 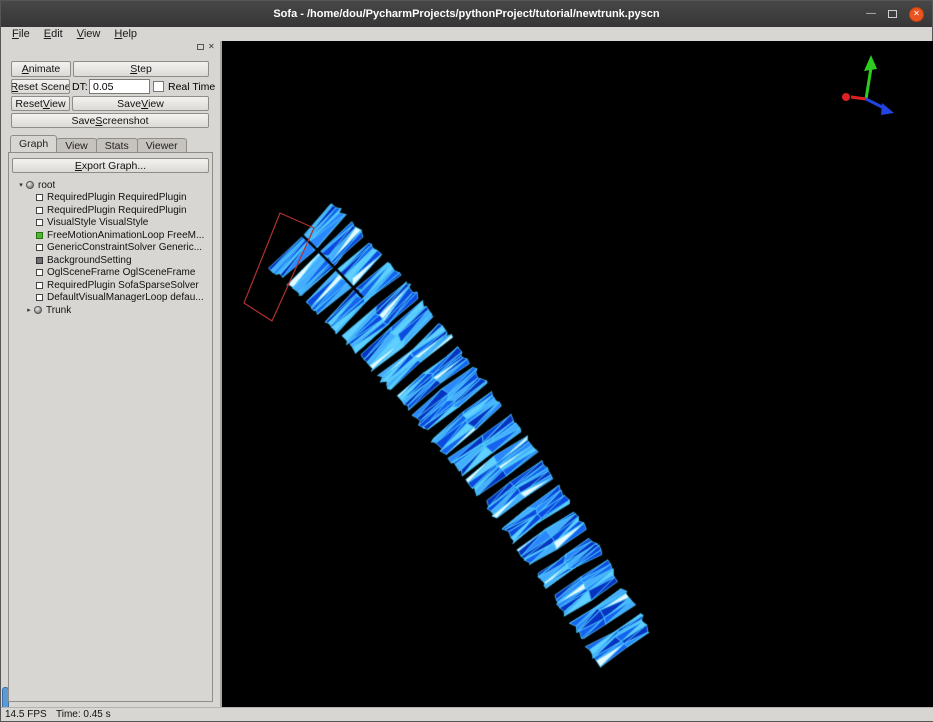 I want to click on x-axis-tip, so click(x=846, y=97).